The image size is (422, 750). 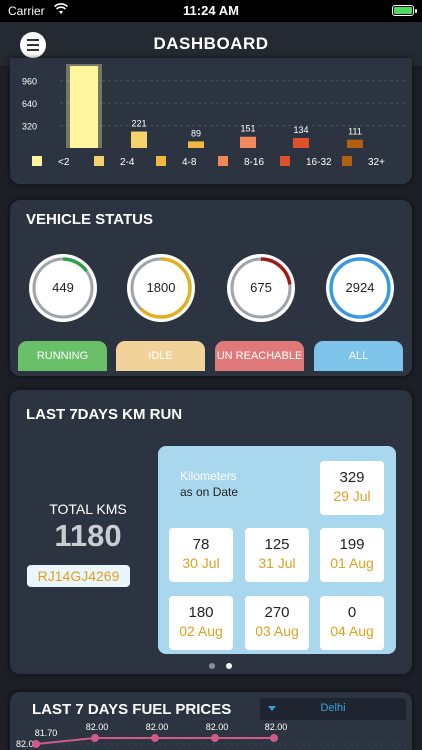 I want to click on gauge-value: 2924, so click(x=360, y=287).